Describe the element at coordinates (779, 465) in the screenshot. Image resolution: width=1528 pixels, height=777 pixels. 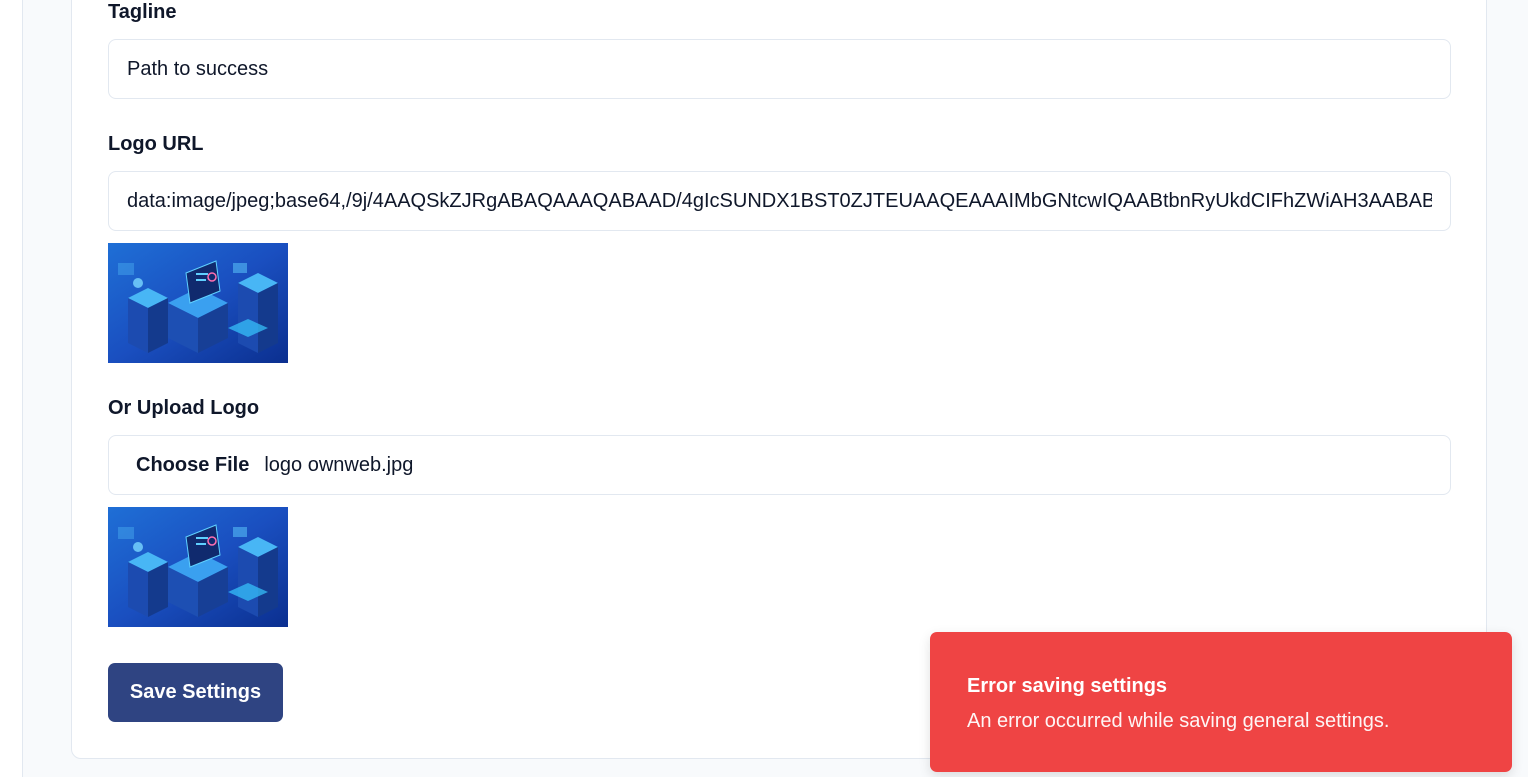
I see `upload-logo-field: Choose File logo ownweb.jpg` at that location.